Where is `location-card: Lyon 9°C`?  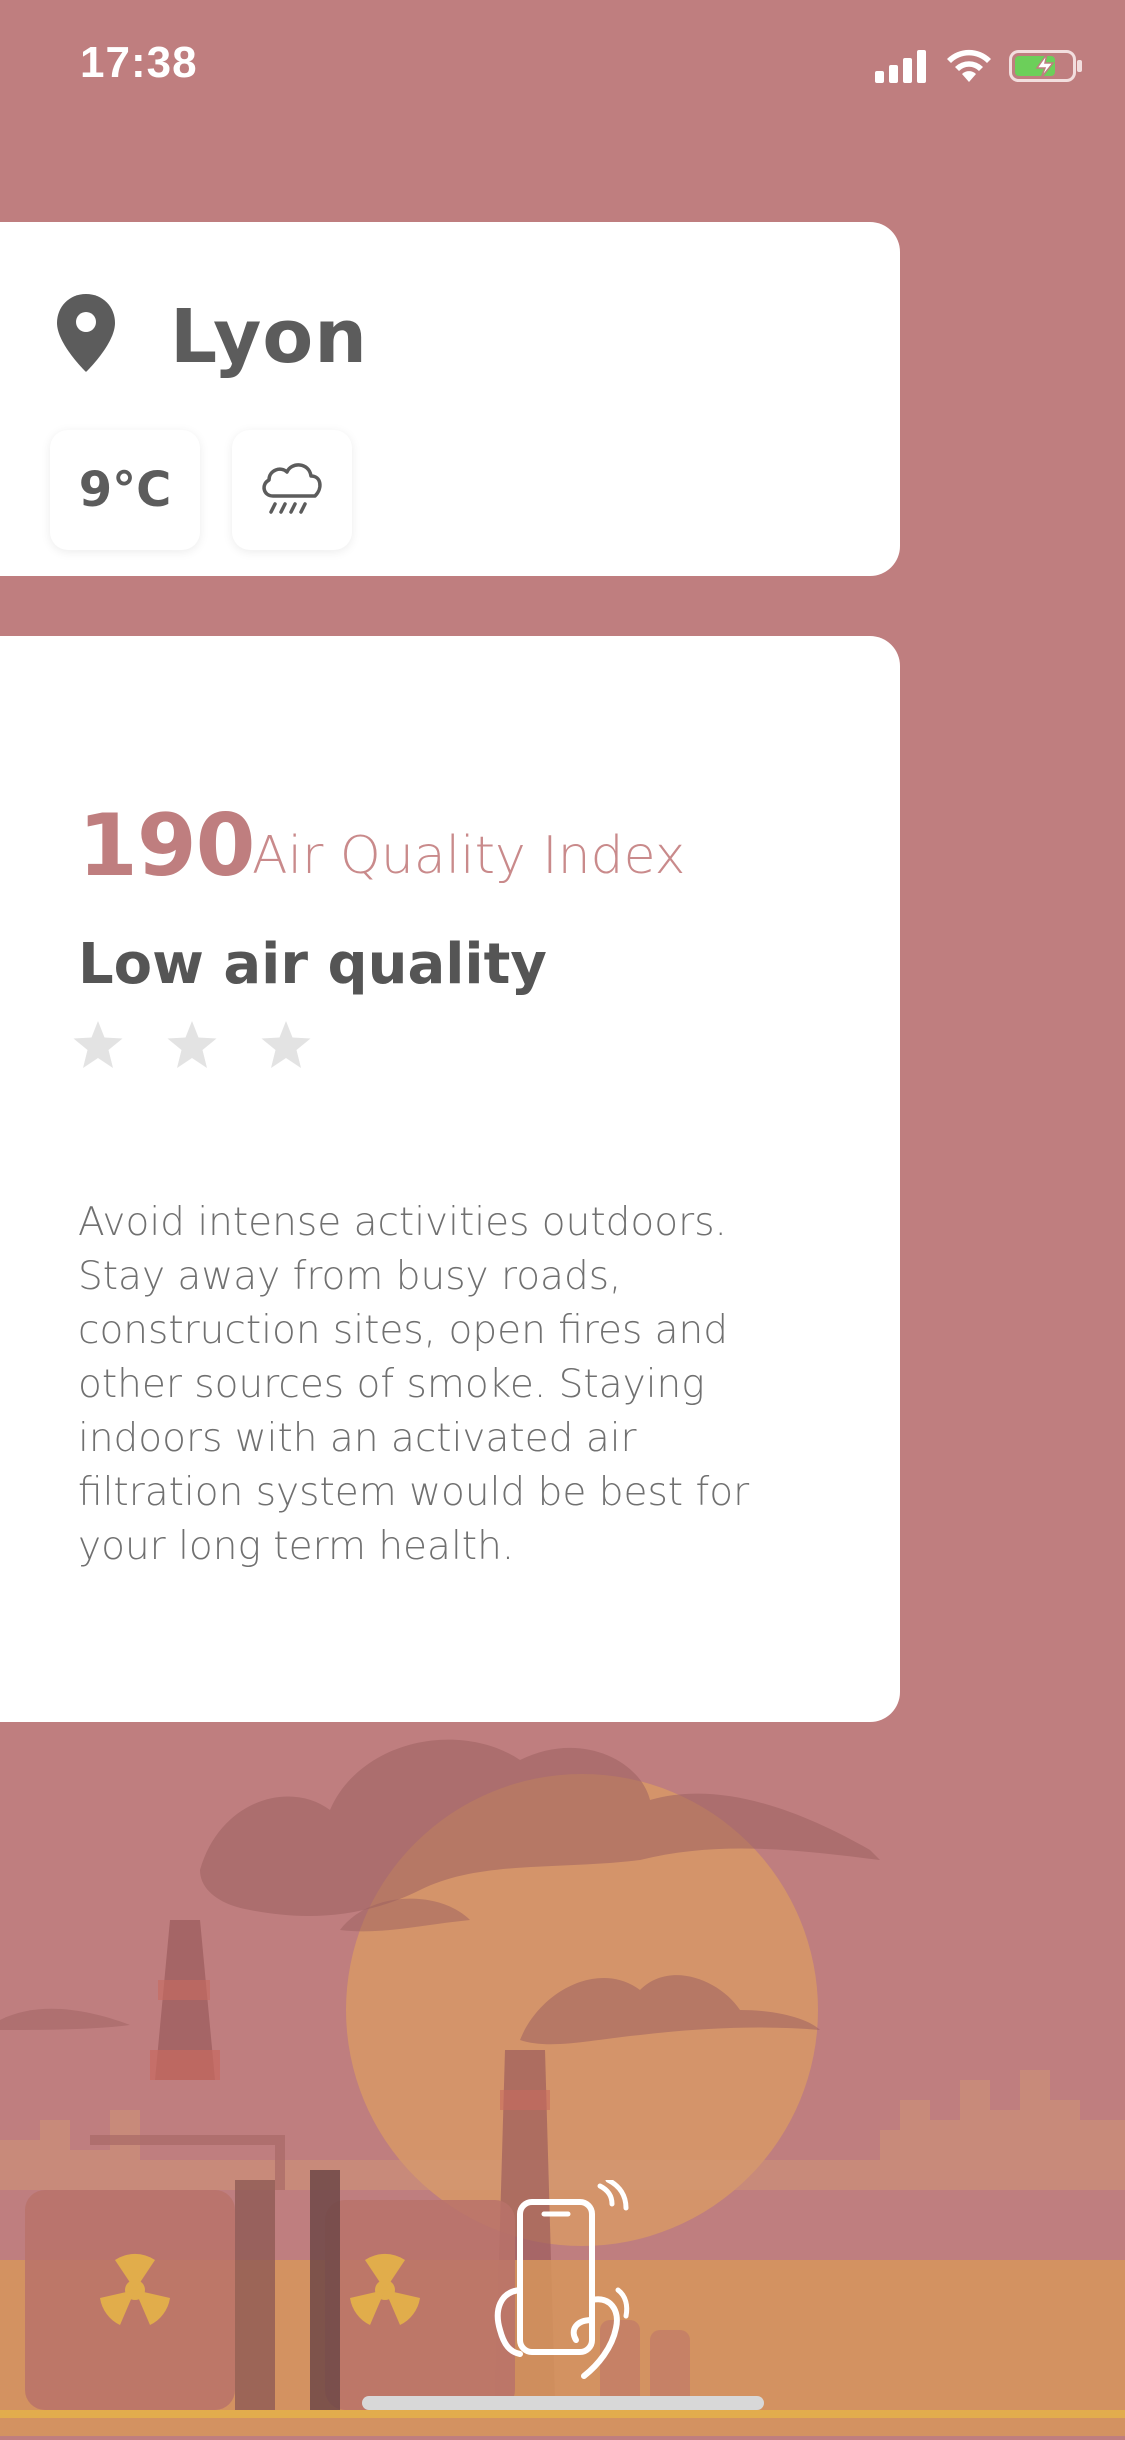
location-card: Lyon 9°C is located at coordinates (450, 399).